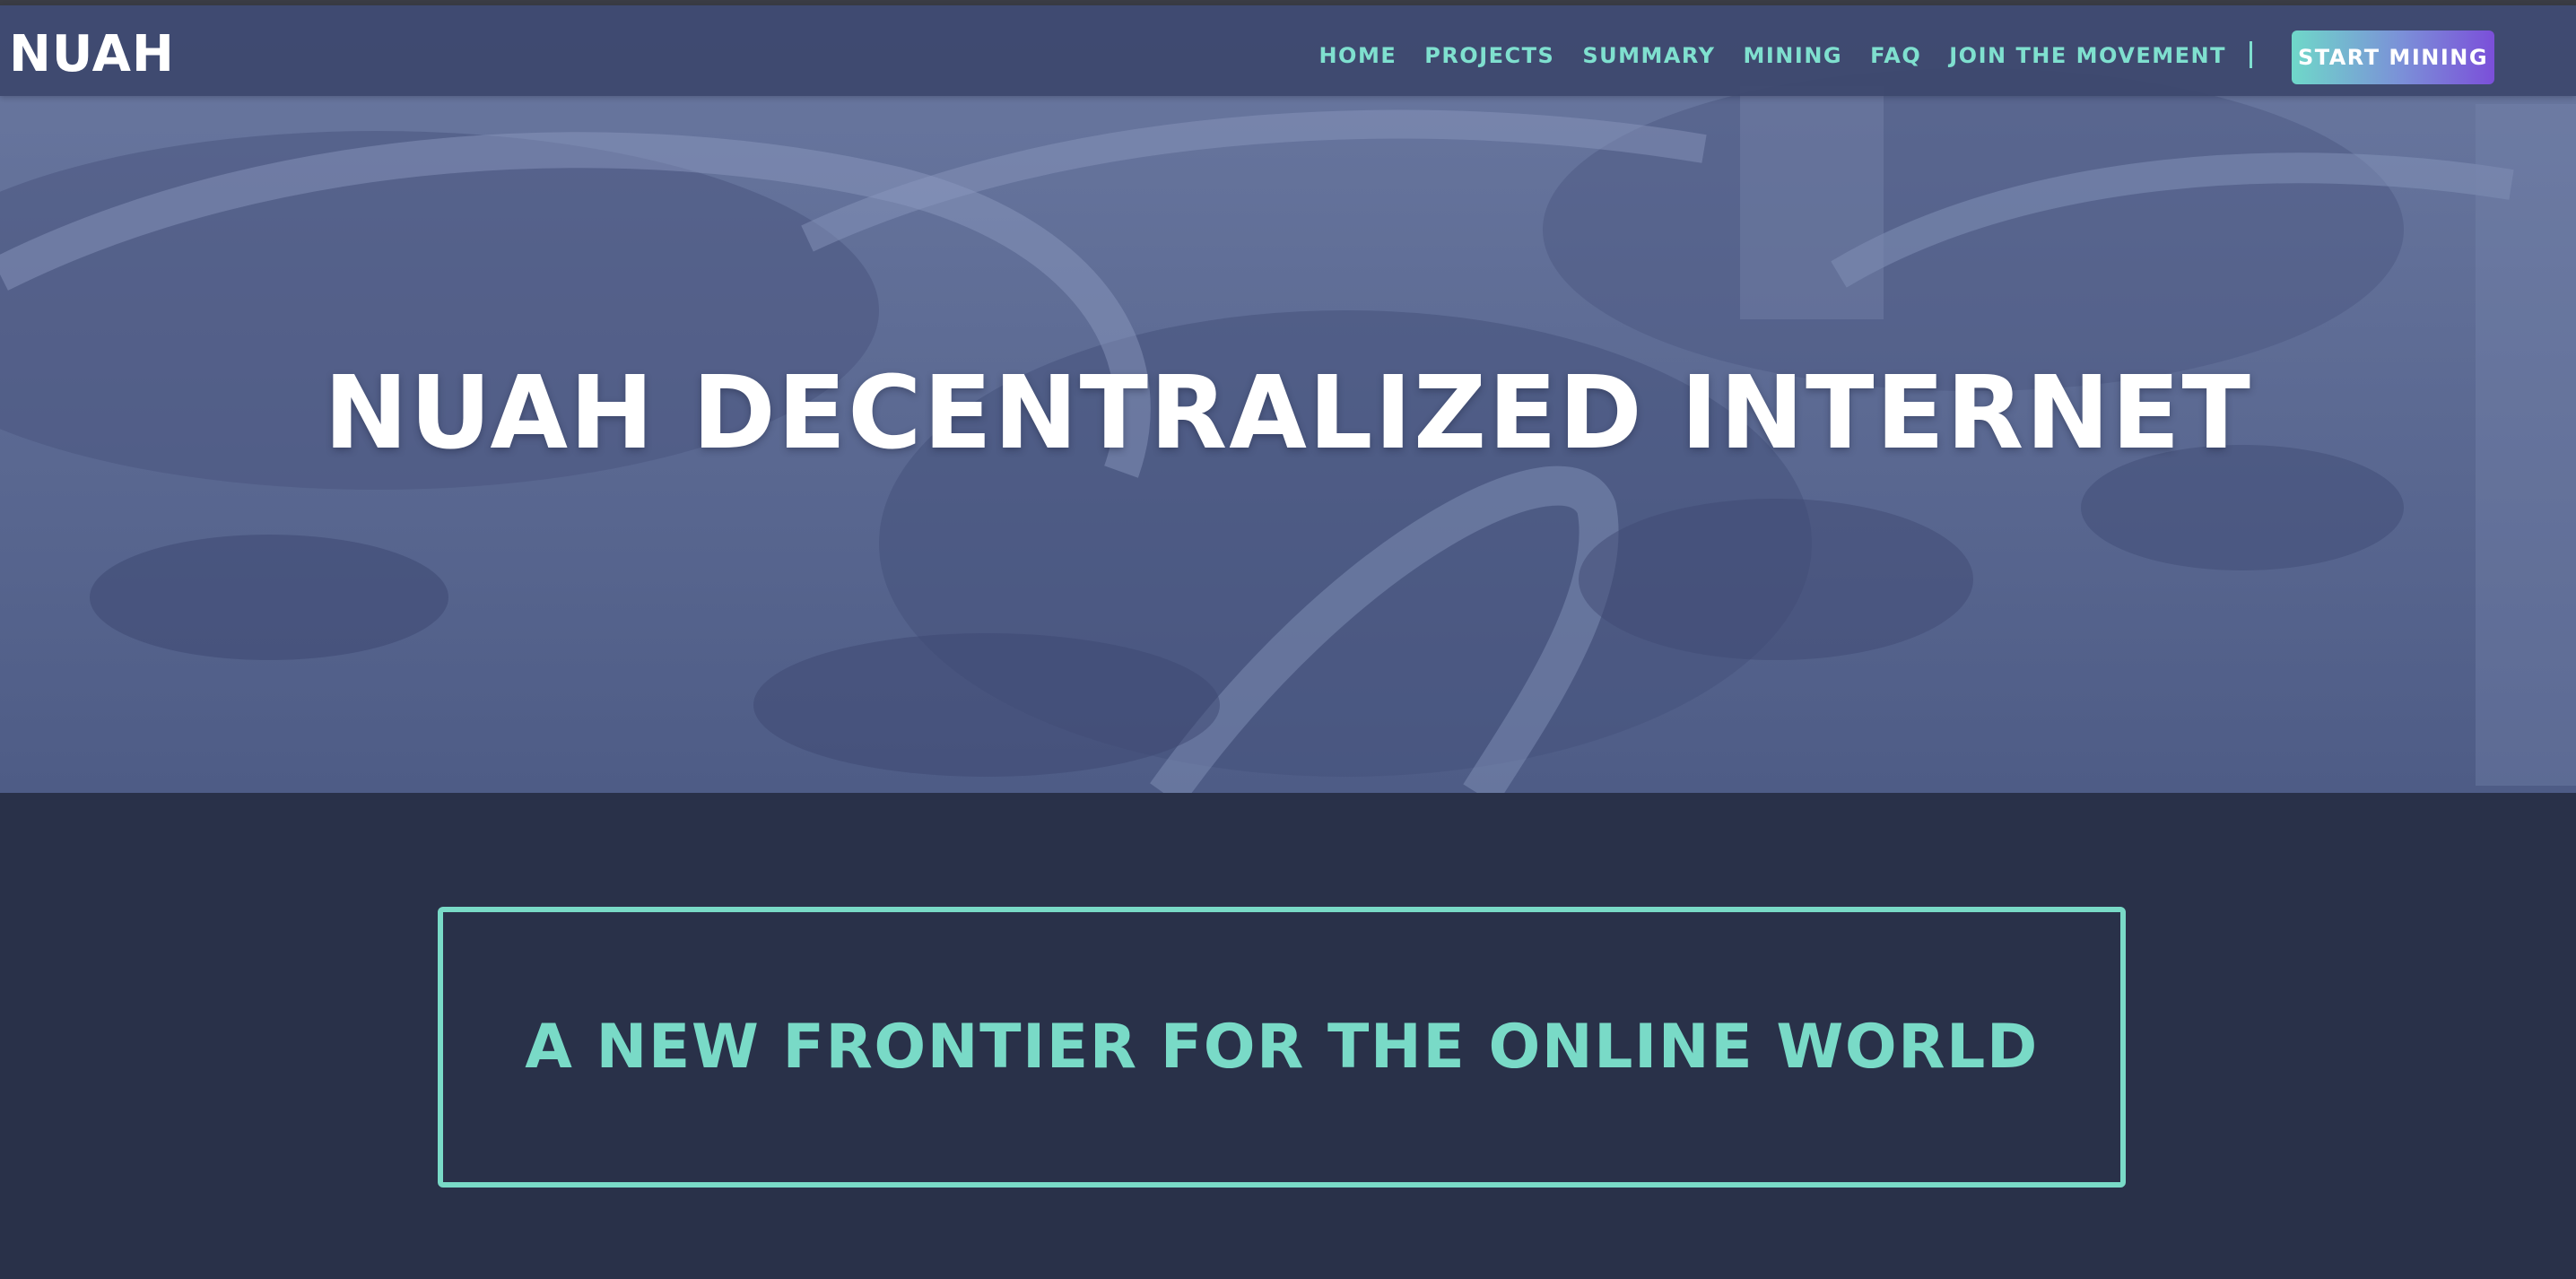 This screenshot has height=1279, width=2576. What do you see at coordinates (1648, 56) in the screenshot?
I see `nav-link-summary: SUMMARY` at bounding box center [1648, 56].